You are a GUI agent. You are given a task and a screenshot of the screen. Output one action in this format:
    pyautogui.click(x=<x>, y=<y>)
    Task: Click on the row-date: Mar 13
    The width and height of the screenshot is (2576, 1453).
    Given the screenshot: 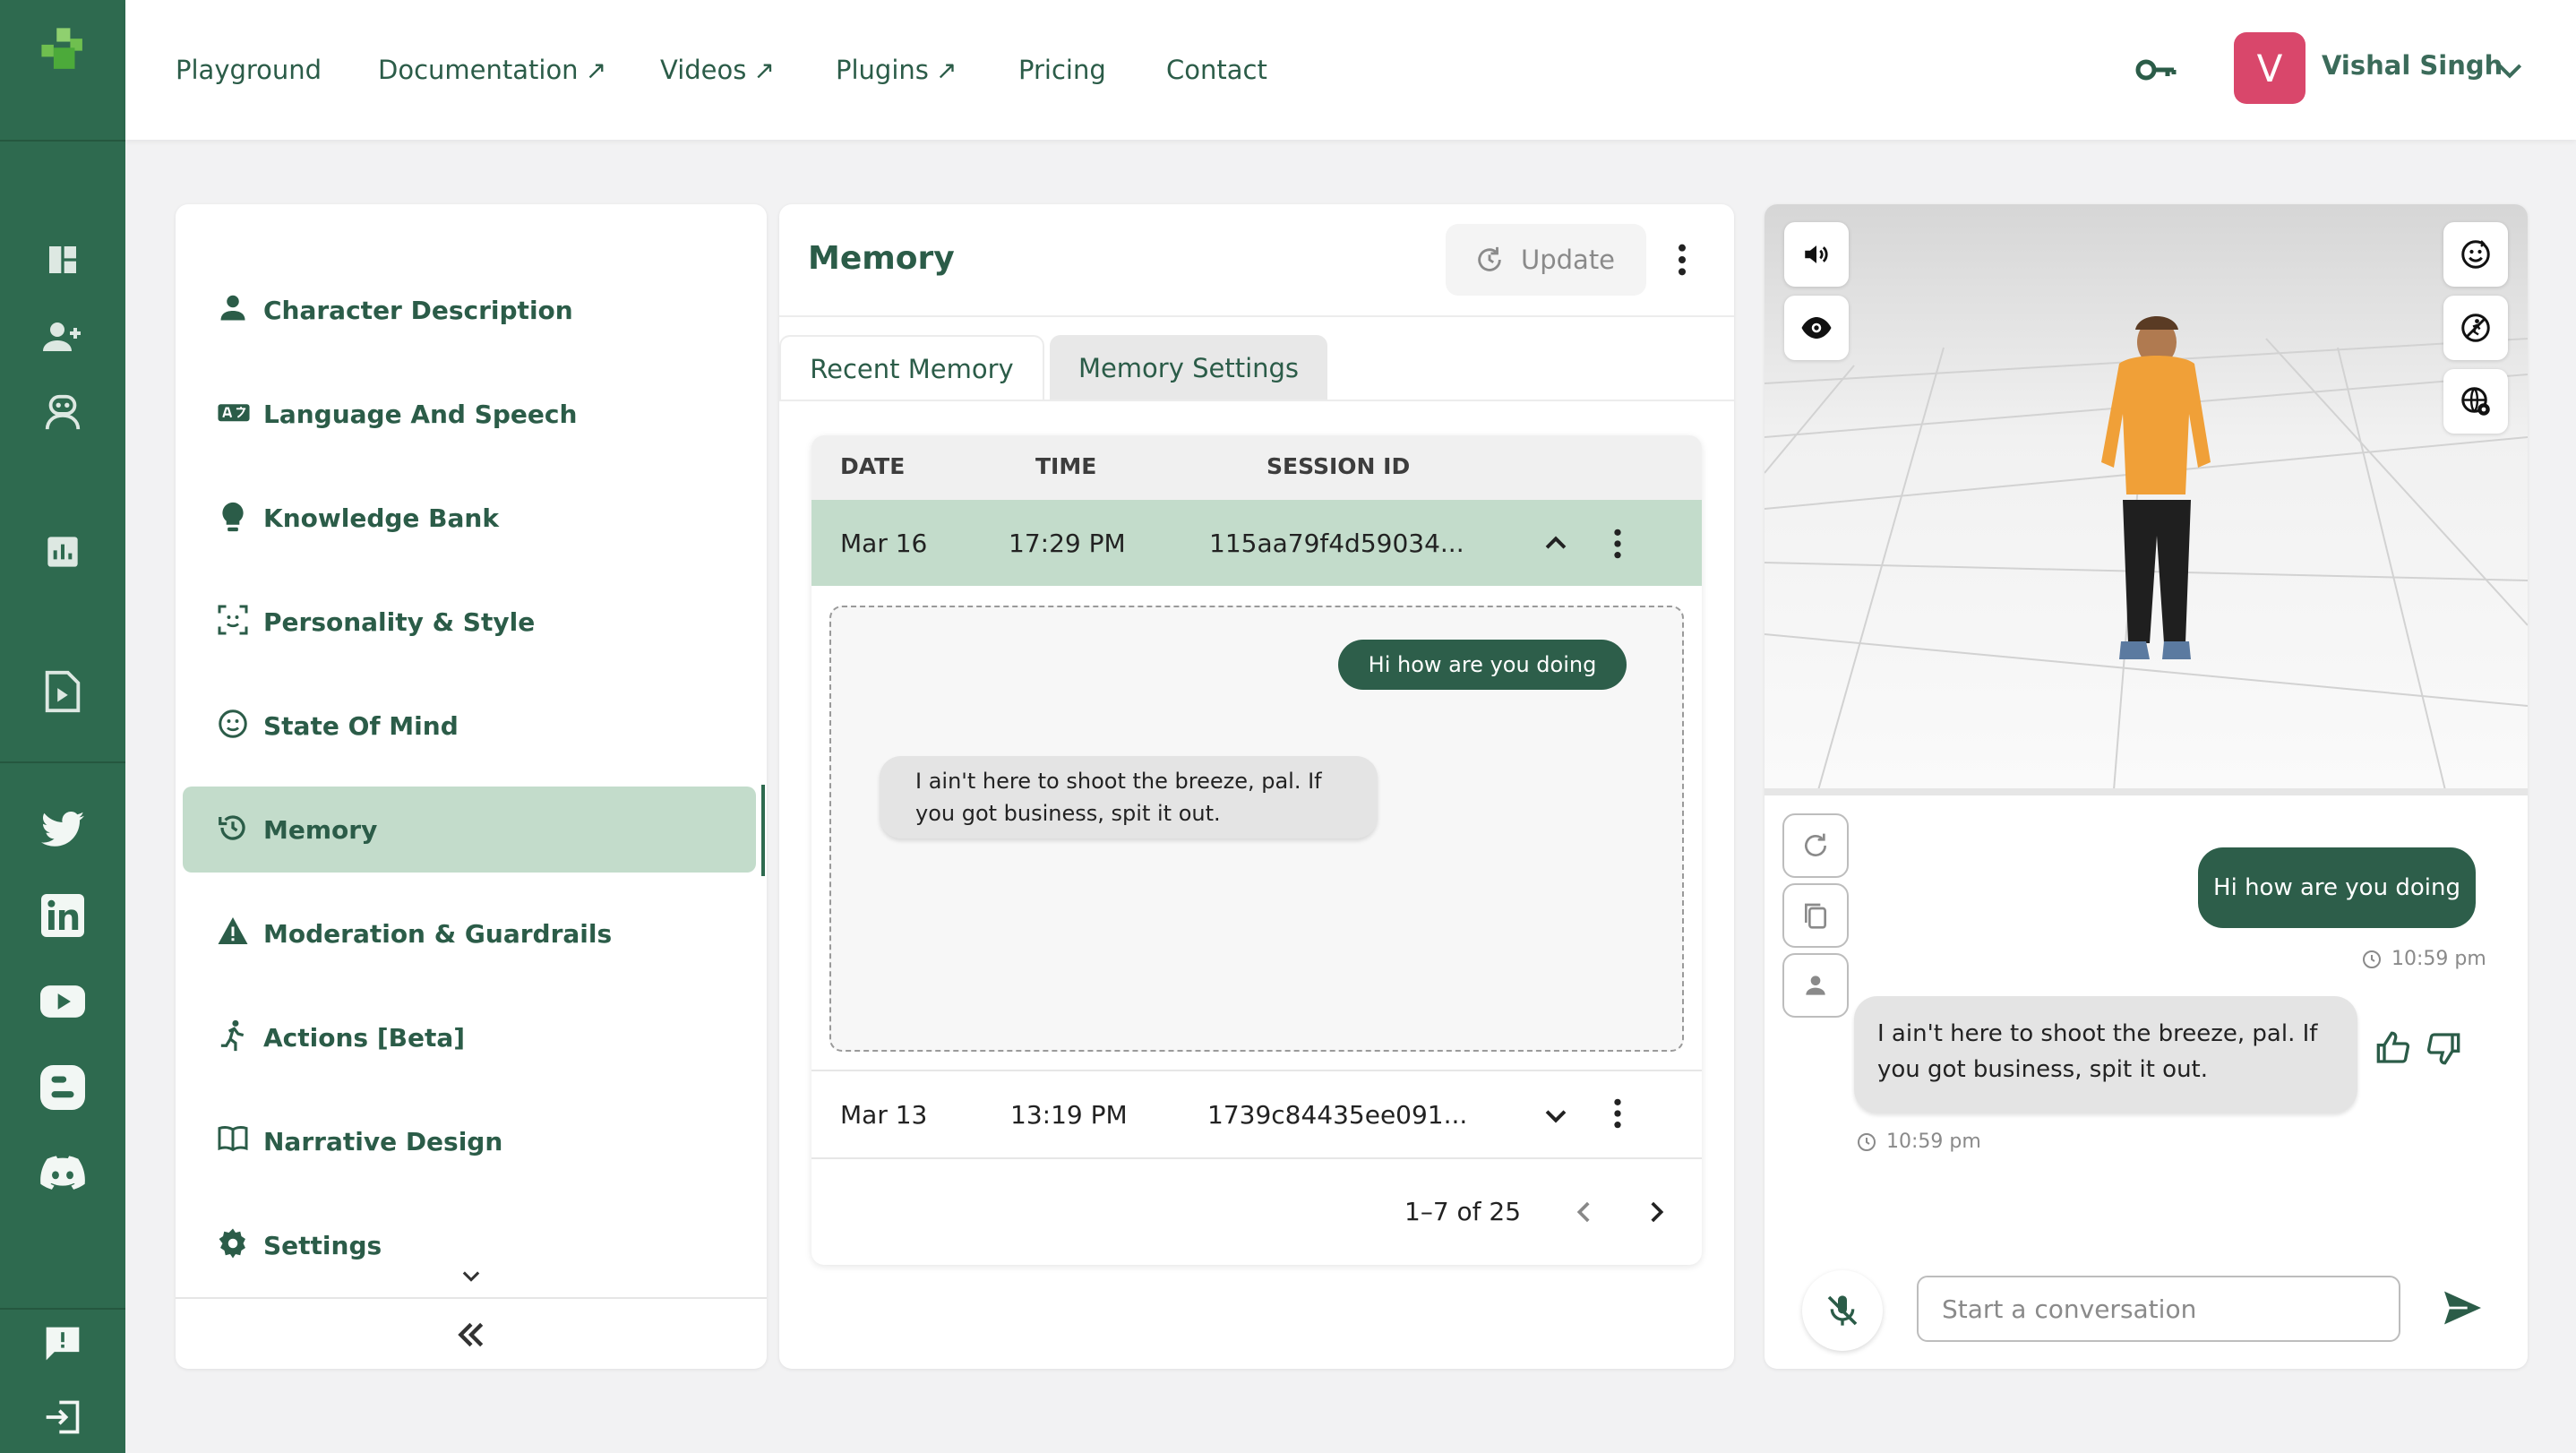 What is the action you would take?
    pyautogui.click(x=884, y=1115)
    